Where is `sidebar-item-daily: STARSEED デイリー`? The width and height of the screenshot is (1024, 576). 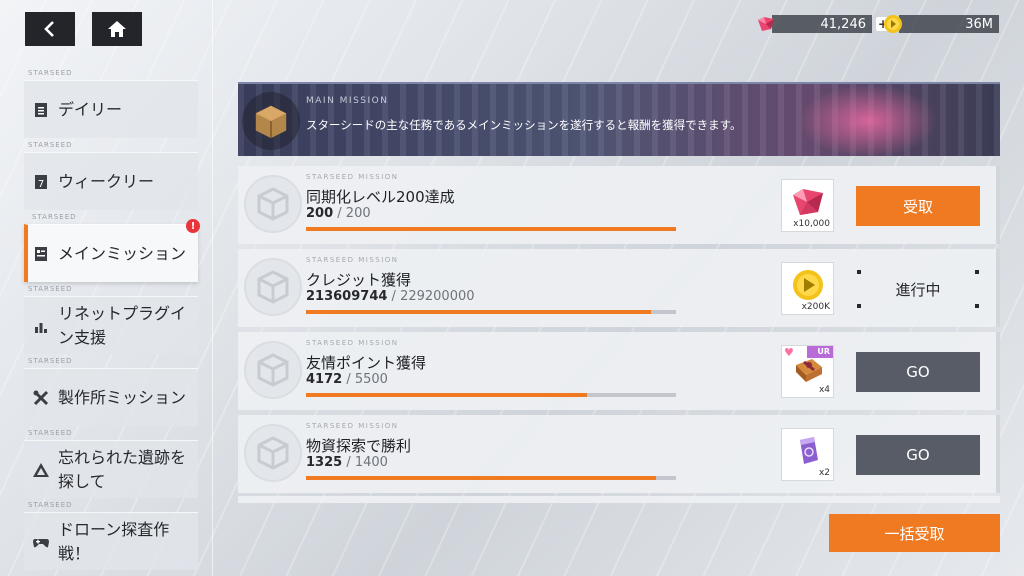 sidebar-item-daily: STARSEED デイリー is located at coordinates (111, 103).